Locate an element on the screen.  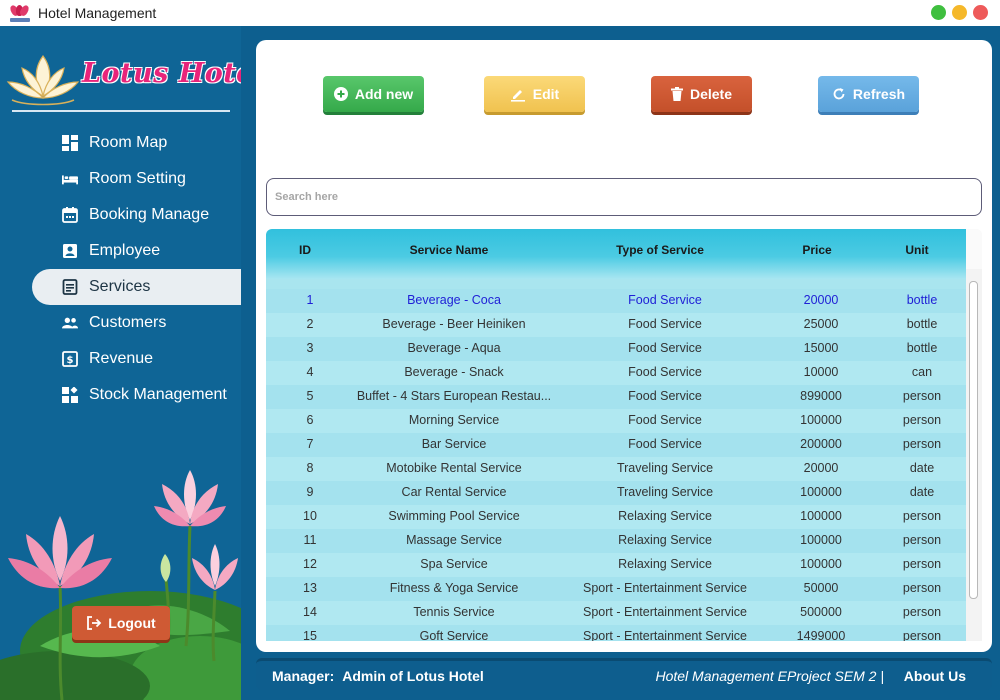
table-row: 3 Beverage - Aqua Food Service 15000 bottle is located at coordinates (616, 349).